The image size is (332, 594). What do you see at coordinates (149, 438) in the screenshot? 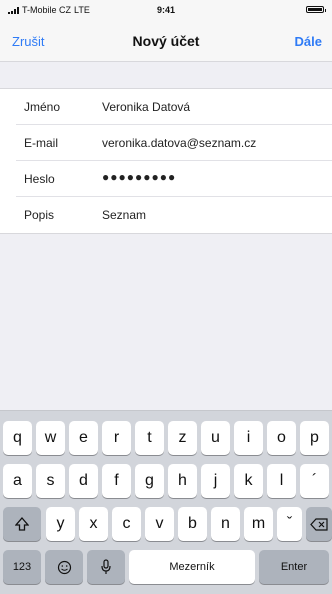
I see `key-t: t` at bounding box center [149, 438].